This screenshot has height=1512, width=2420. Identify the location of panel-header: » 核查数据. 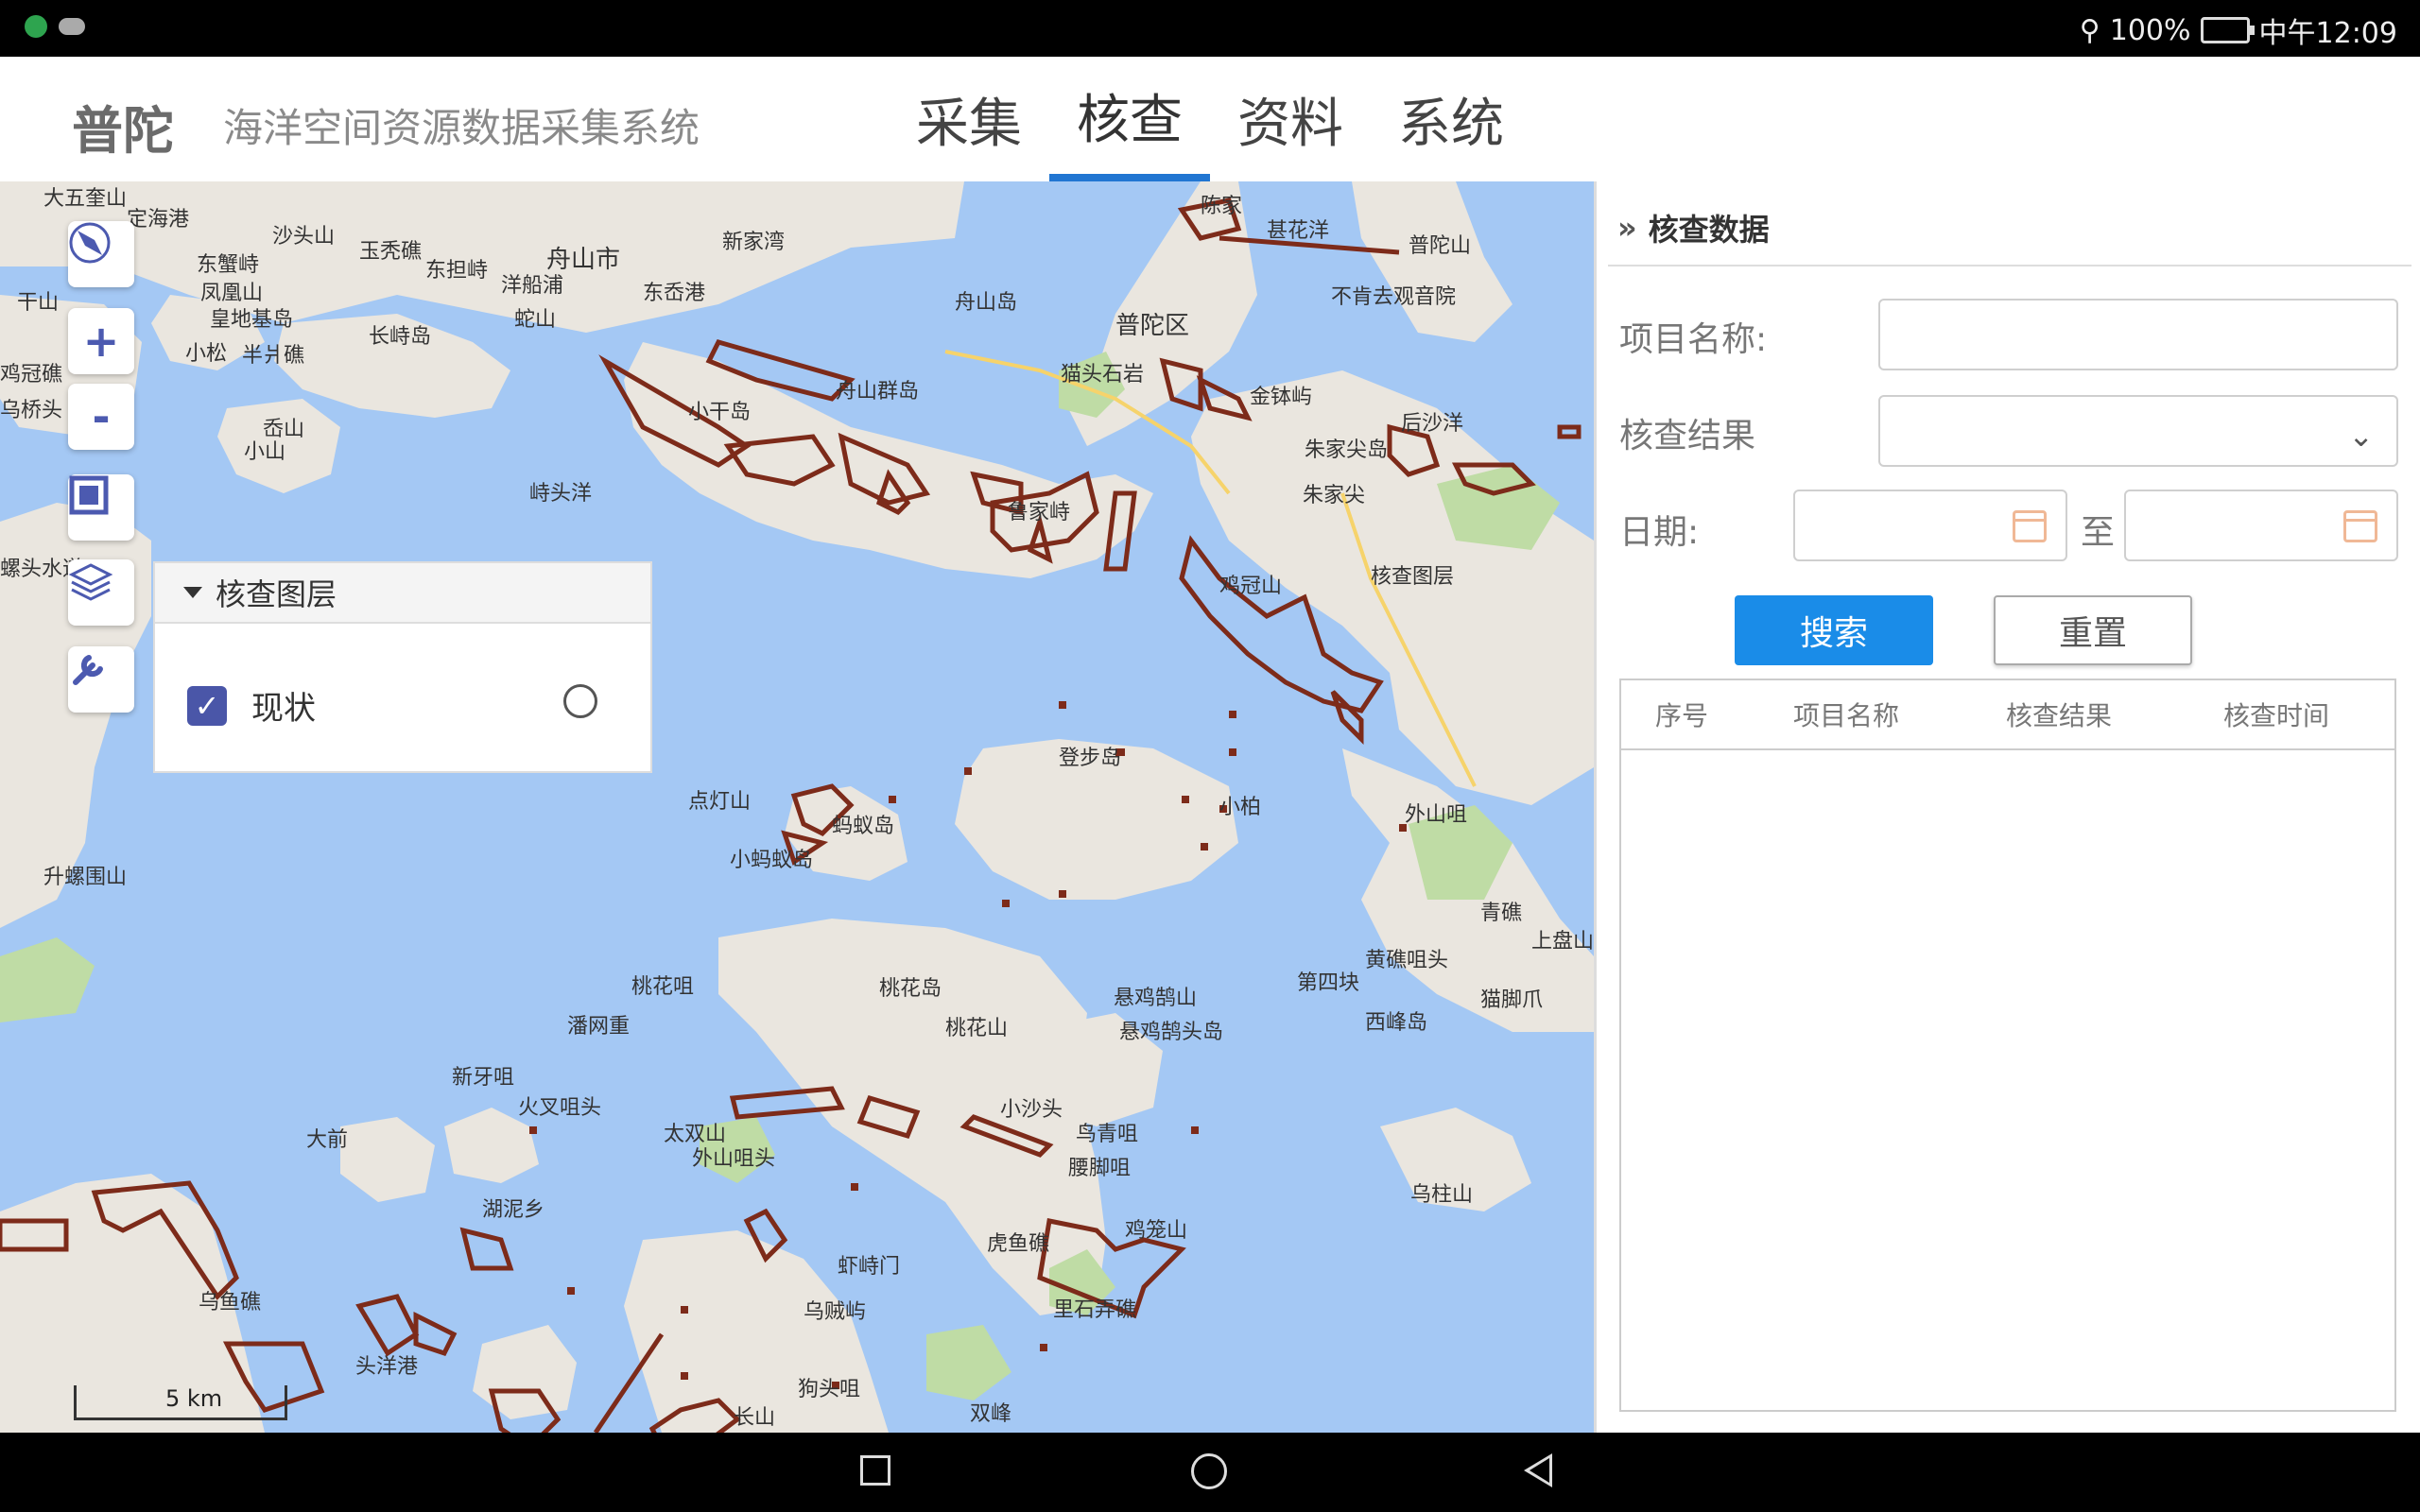
(1694, 227).